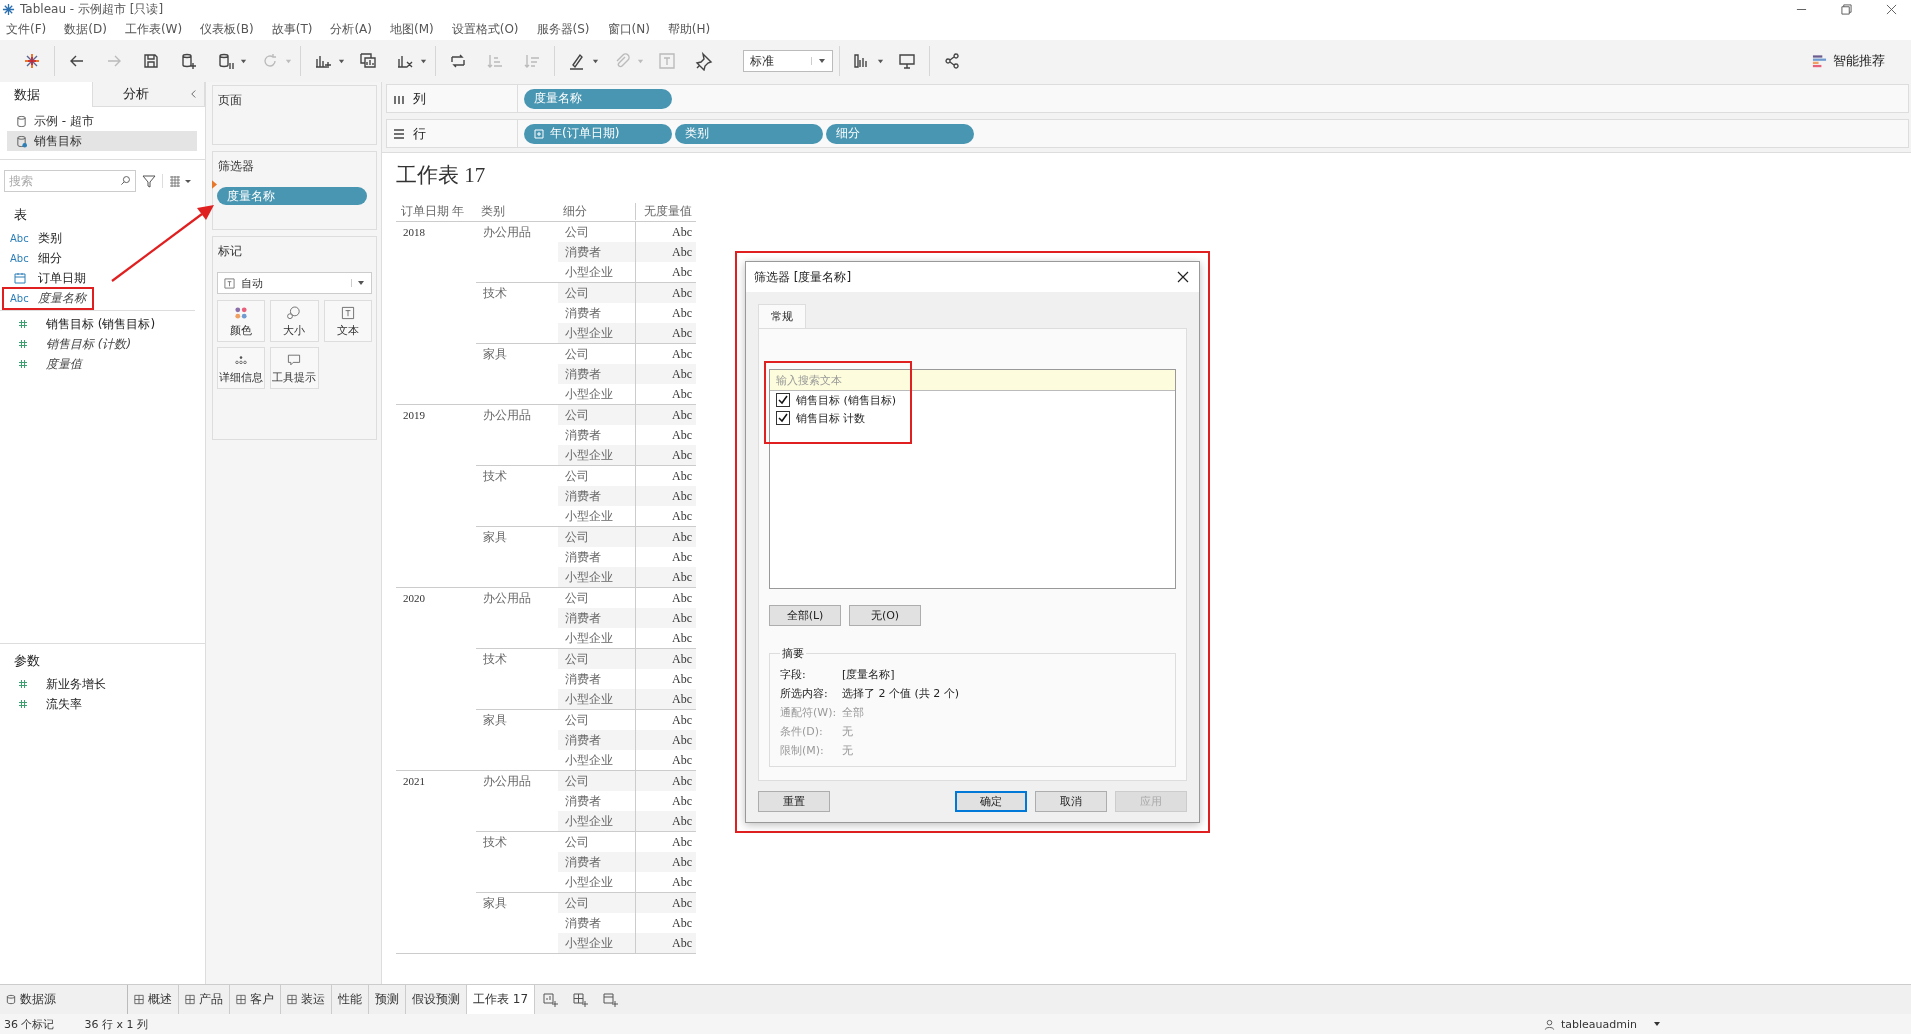  Describe the element at coordinates (853, 712) in the screenshot. I see `summary-value: 全部` at that location.